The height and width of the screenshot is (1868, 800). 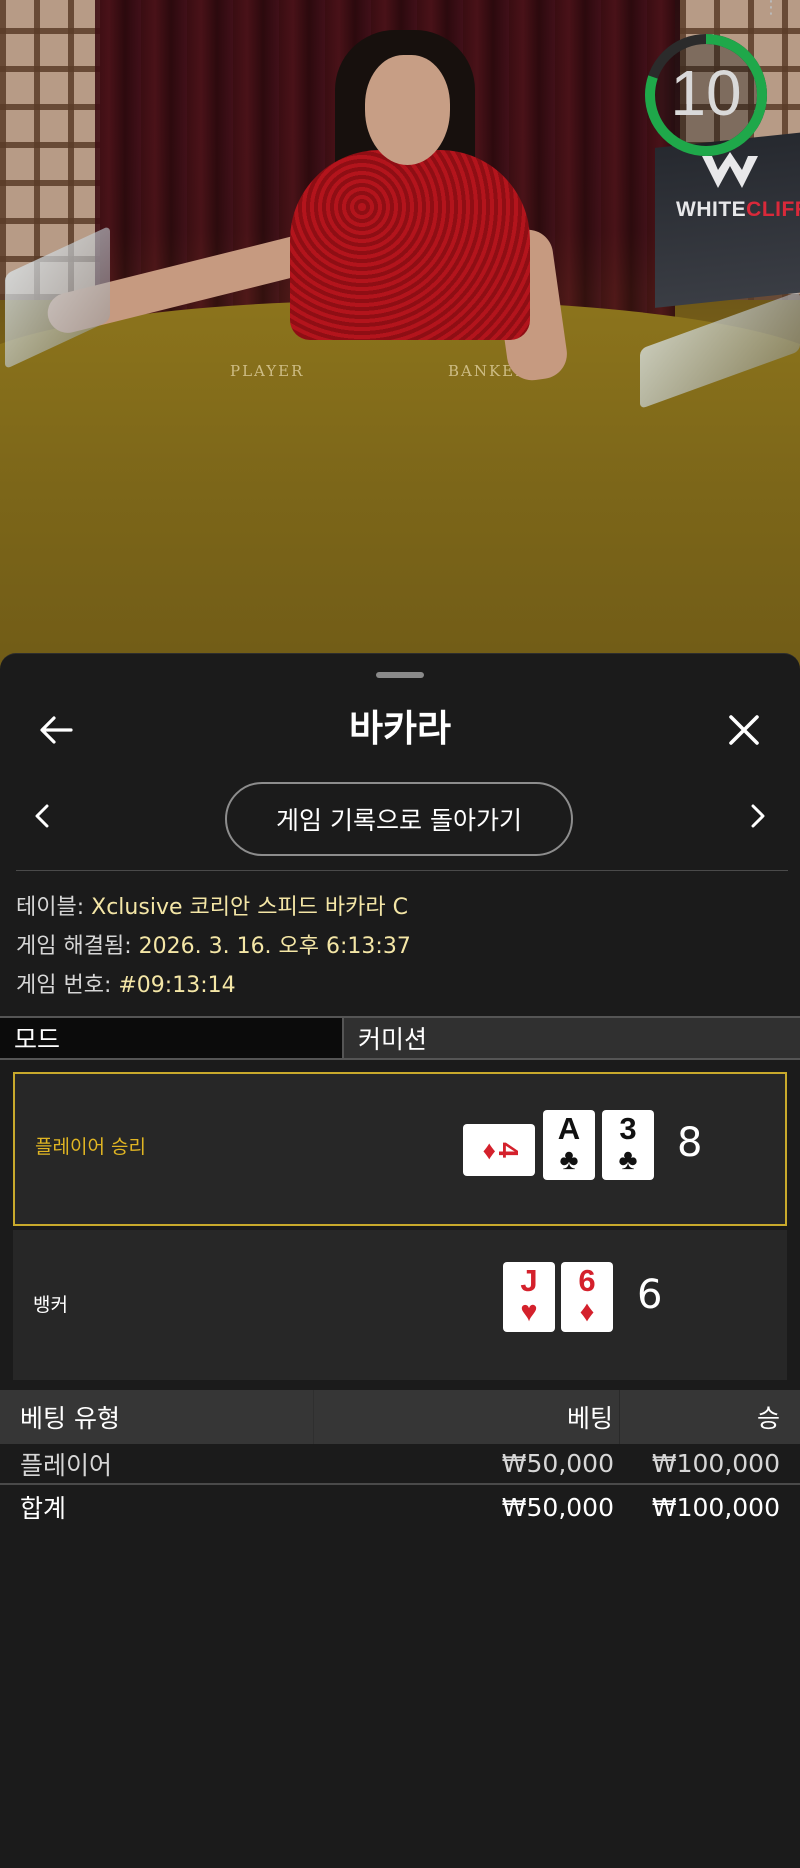 I want to click on banker-result-label: 뱅커, so click(x=50, y=1305).